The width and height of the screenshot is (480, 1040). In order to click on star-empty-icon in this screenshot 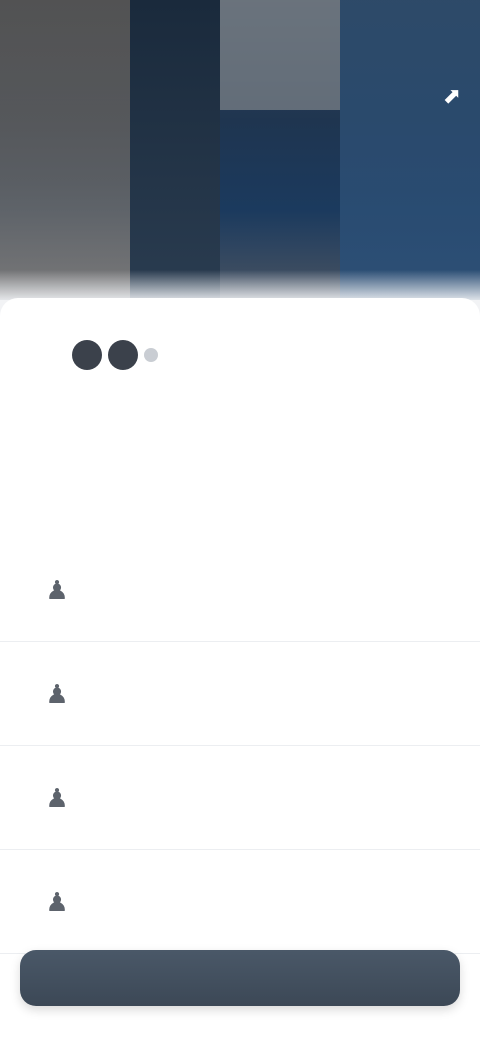, I will do `click(151, 355)`.